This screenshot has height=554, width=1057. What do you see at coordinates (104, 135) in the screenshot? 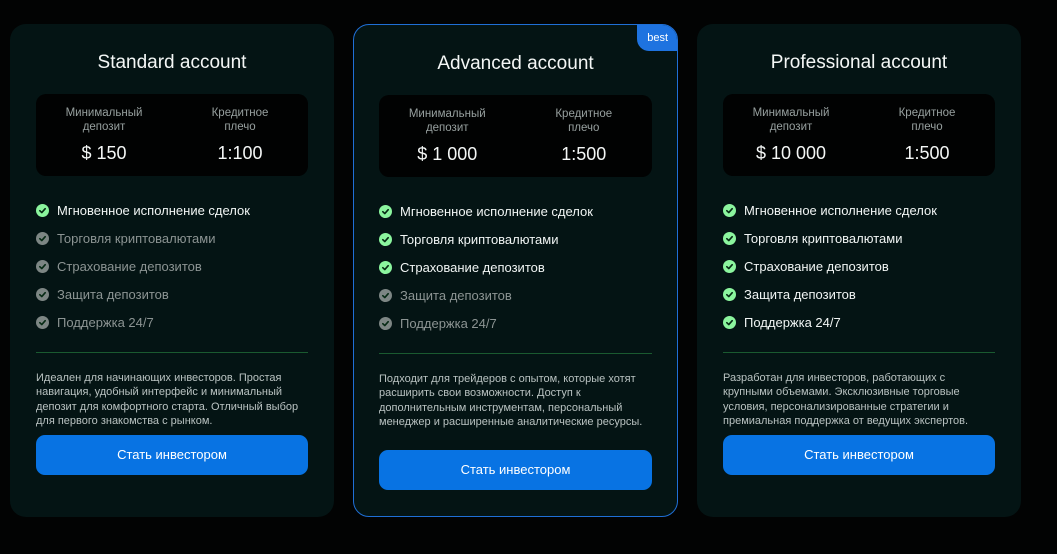
I see `min-deposit: Минимальный депозит $ 150` at bounding box center [104, 135].